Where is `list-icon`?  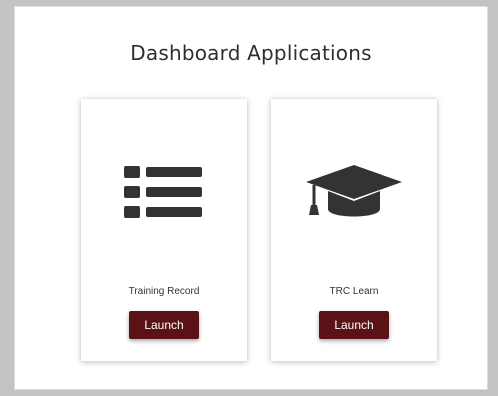 list-icon is located at coordinates (164, 197).